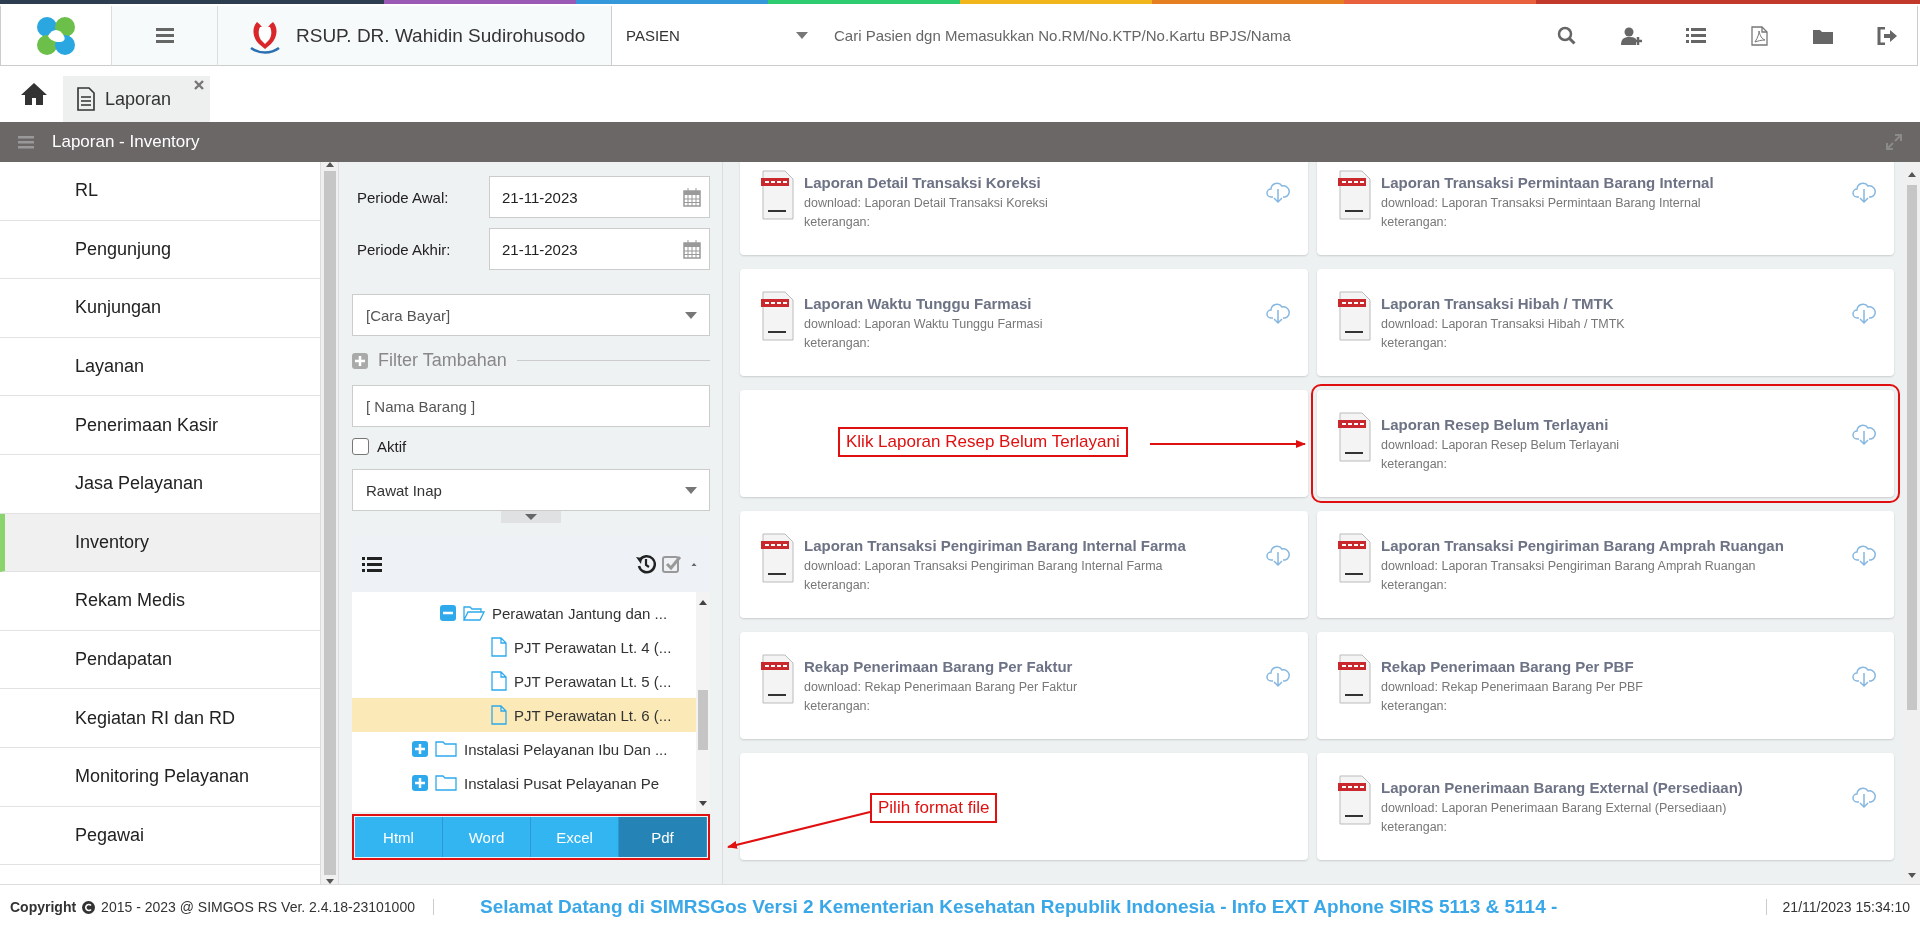 This screenshot has width=1920, height=929. I want to click on report-title: Laporan Penerimaan Barang External (Persediaan), so click(1562, 787).